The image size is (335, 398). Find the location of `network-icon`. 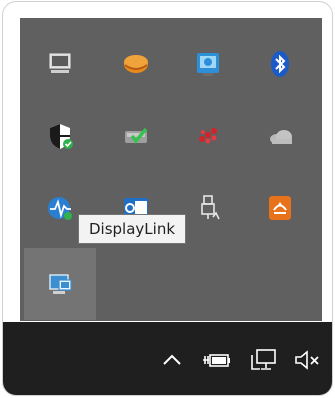

network-icon is located at coordinates (263, 359).